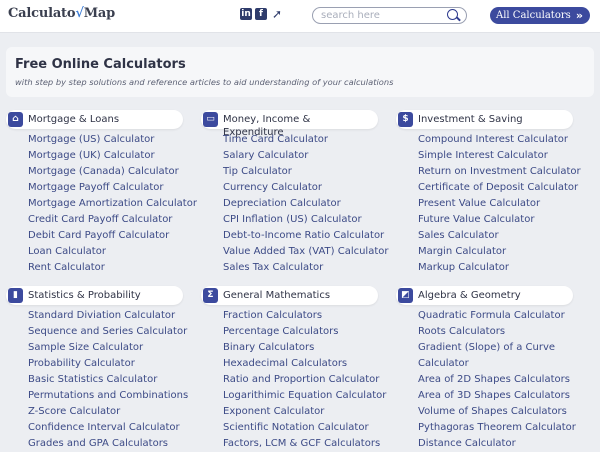  I want to click on calculator-link: Mortgage (UK) Calculator, so click(112, 156).